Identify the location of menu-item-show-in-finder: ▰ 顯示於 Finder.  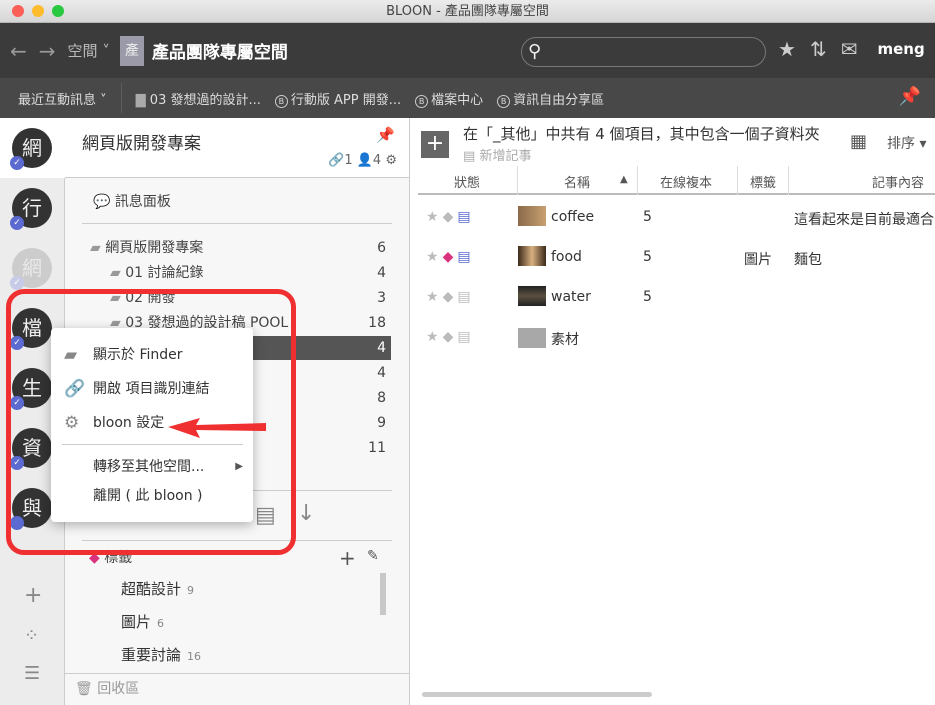
(152, 355).